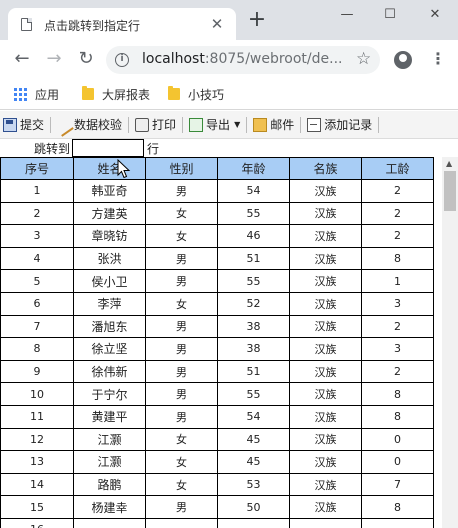 The image size is (458, 528). I want to click on back-icon: ←, so click(22, 59).